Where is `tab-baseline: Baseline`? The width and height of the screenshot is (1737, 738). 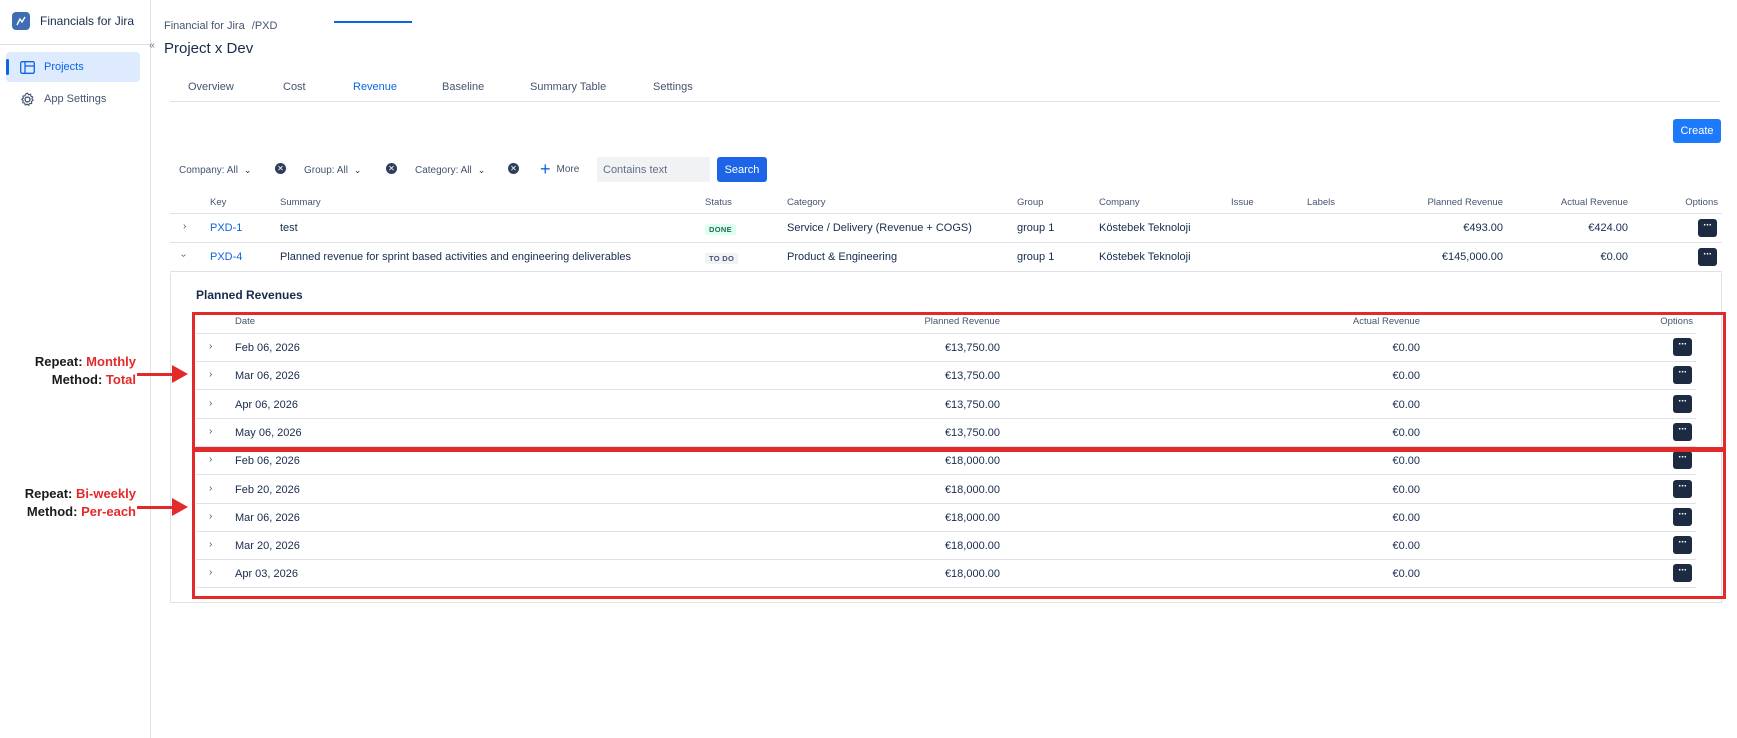
tab-baseline: Baseline is located at coordinates (463, 91).